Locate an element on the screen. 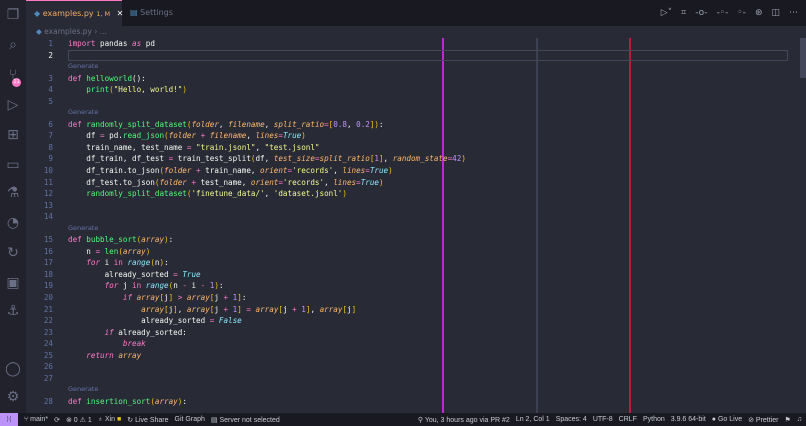 The height and width of the screenshot is (426, 806). line-text: def bubble_sort(array): is located at coordinates (120, 240).